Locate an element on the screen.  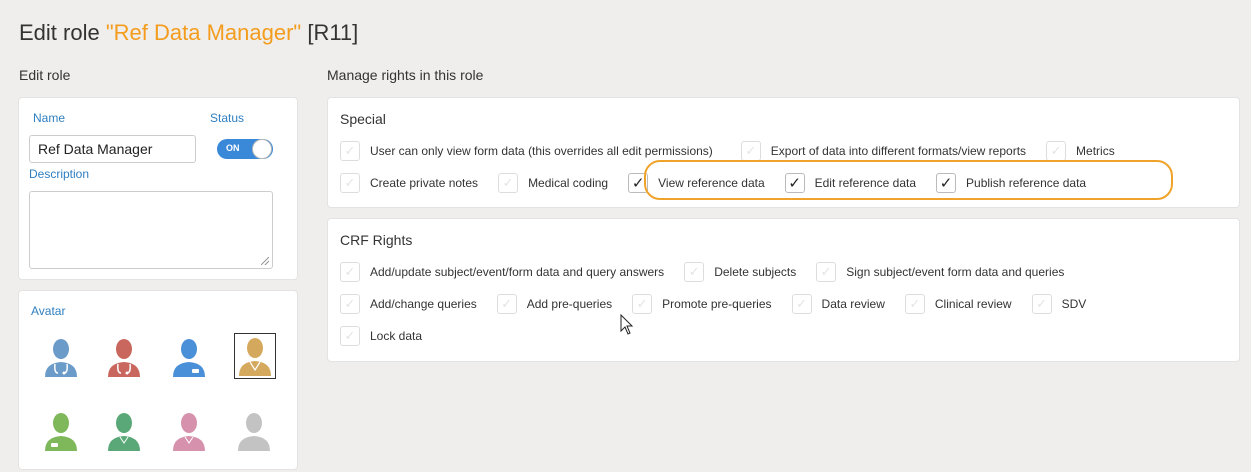
avatar-doctor-red-icon is located at coordinates (124, 357).